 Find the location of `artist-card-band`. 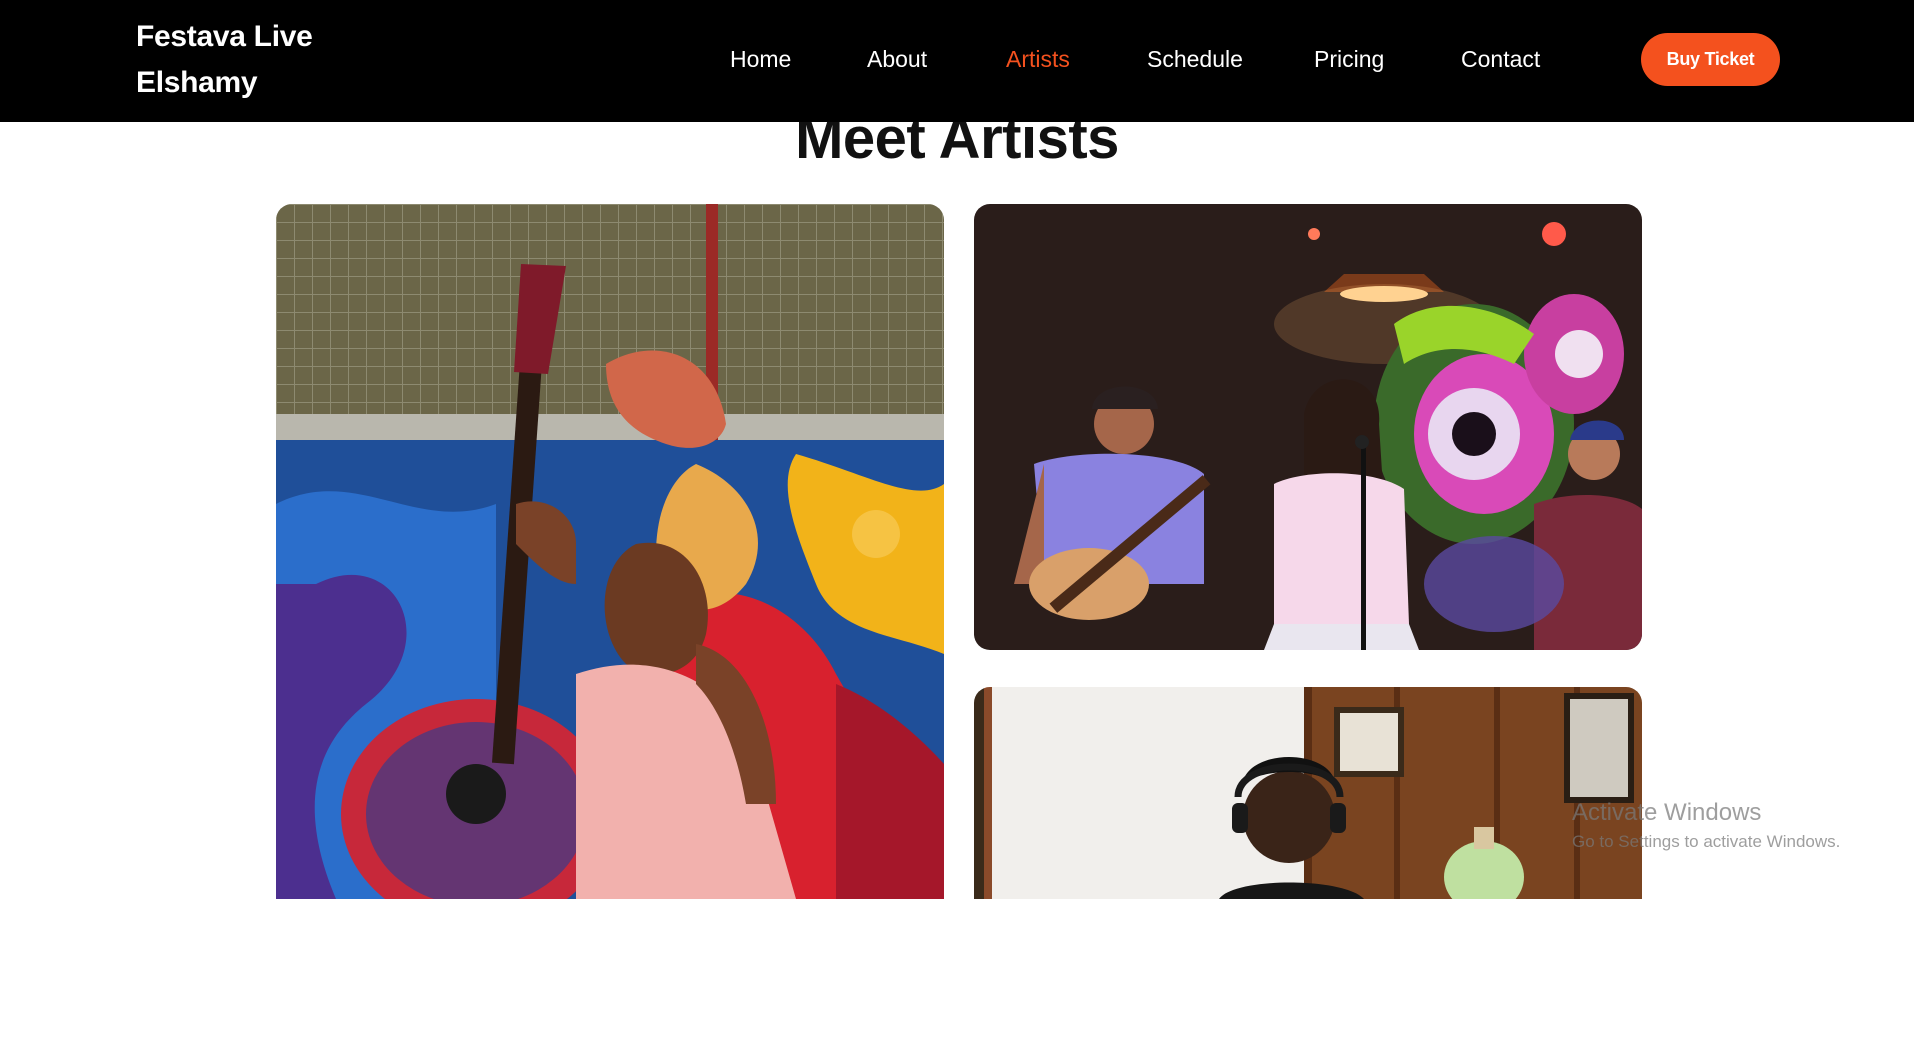

artist-card-band is located at coordinates (1308, 427).